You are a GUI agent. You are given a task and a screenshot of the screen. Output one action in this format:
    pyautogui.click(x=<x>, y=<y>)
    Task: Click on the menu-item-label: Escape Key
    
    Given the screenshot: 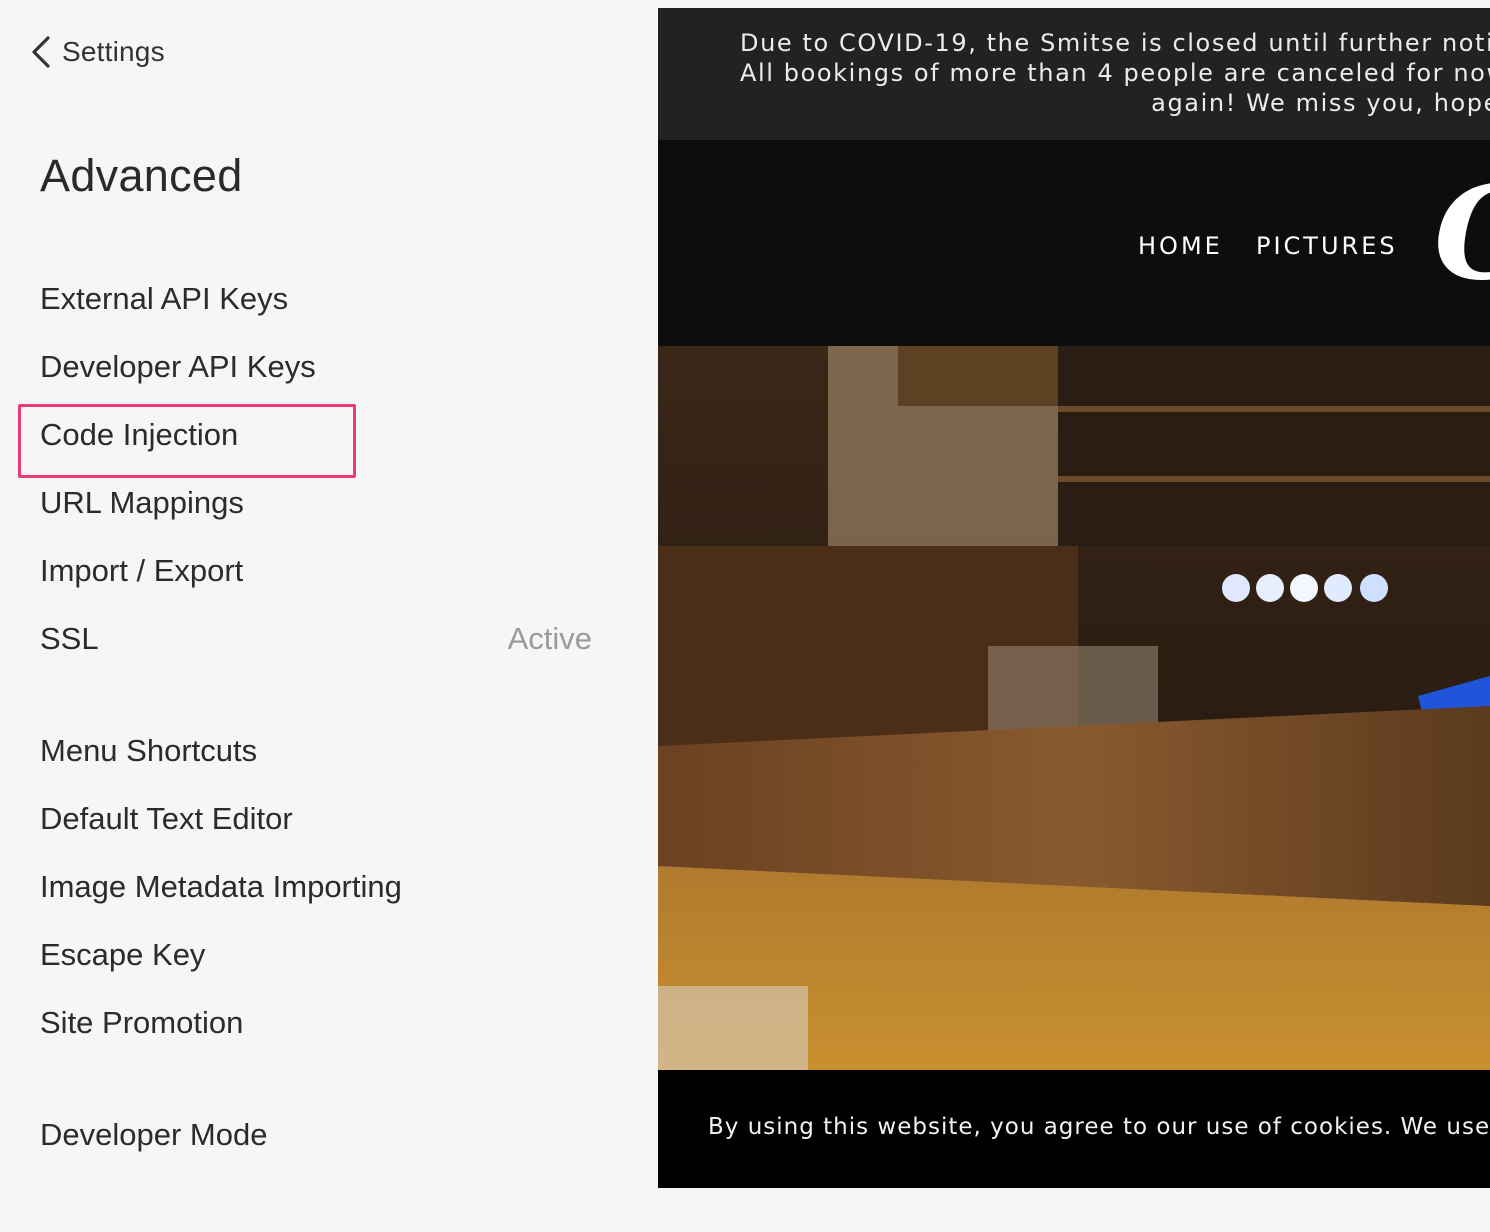 What is the action you would take?
    pyautogui.click(x=123, y=954)
    